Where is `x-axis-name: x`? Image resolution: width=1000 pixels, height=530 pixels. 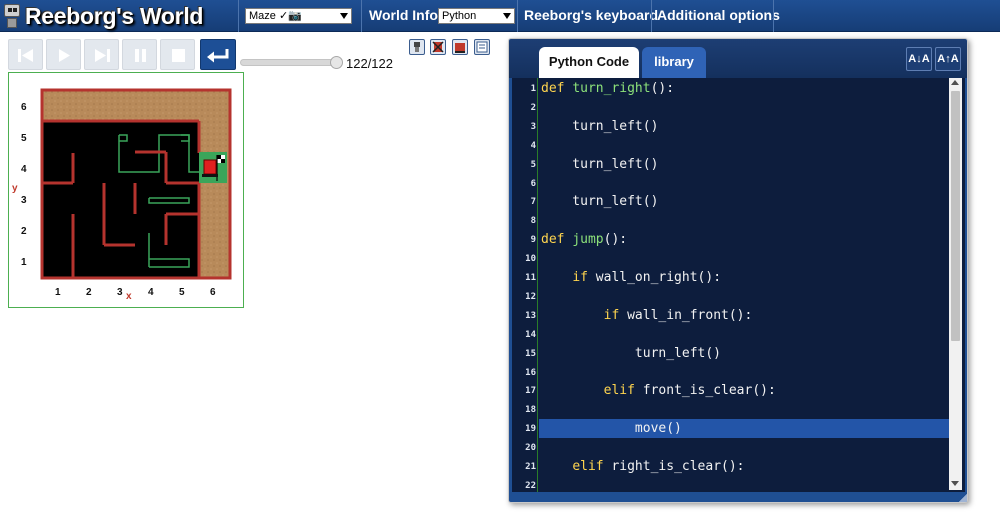
x-axis-name: x is located at coordinates (129, 296).